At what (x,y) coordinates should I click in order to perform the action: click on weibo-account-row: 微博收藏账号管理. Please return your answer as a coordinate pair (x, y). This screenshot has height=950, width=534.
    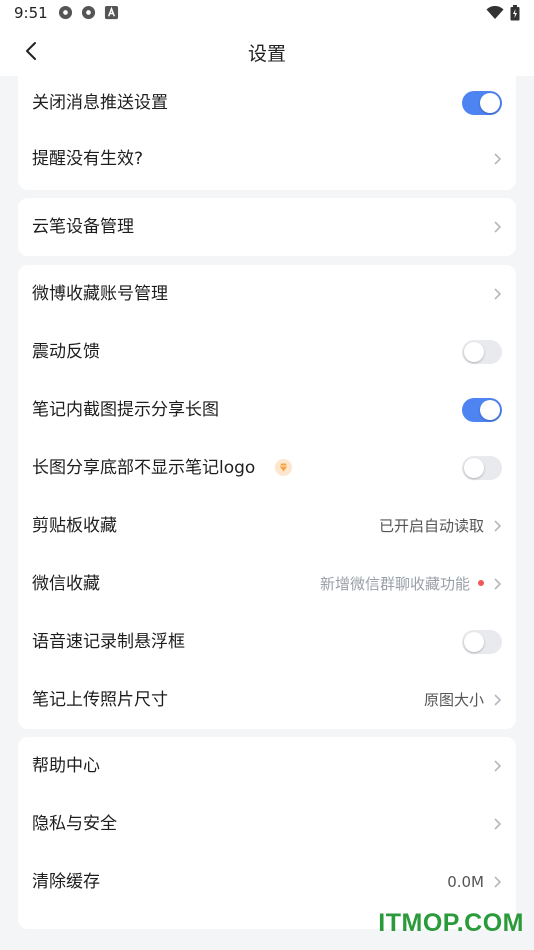
    Looking at the image, I should click on (267, 294).